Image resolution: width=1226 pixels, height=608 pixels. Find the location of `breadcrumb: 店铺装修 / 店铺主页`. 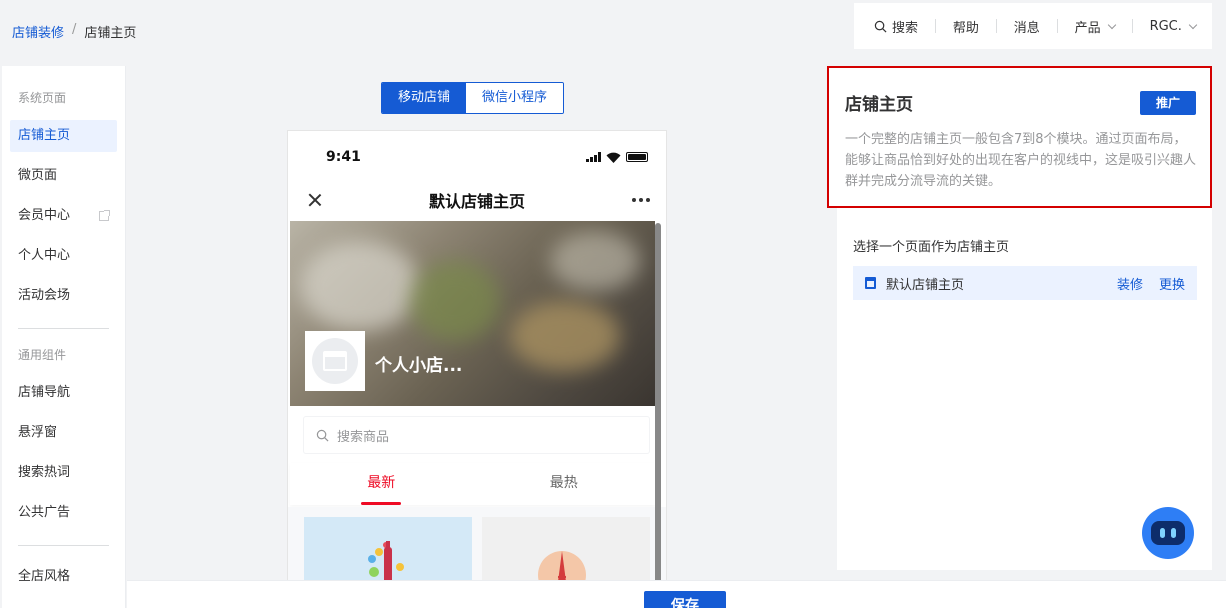

breadcrumb: 店铺装修 / 店铺主页 is located at coordinates (74, 31).